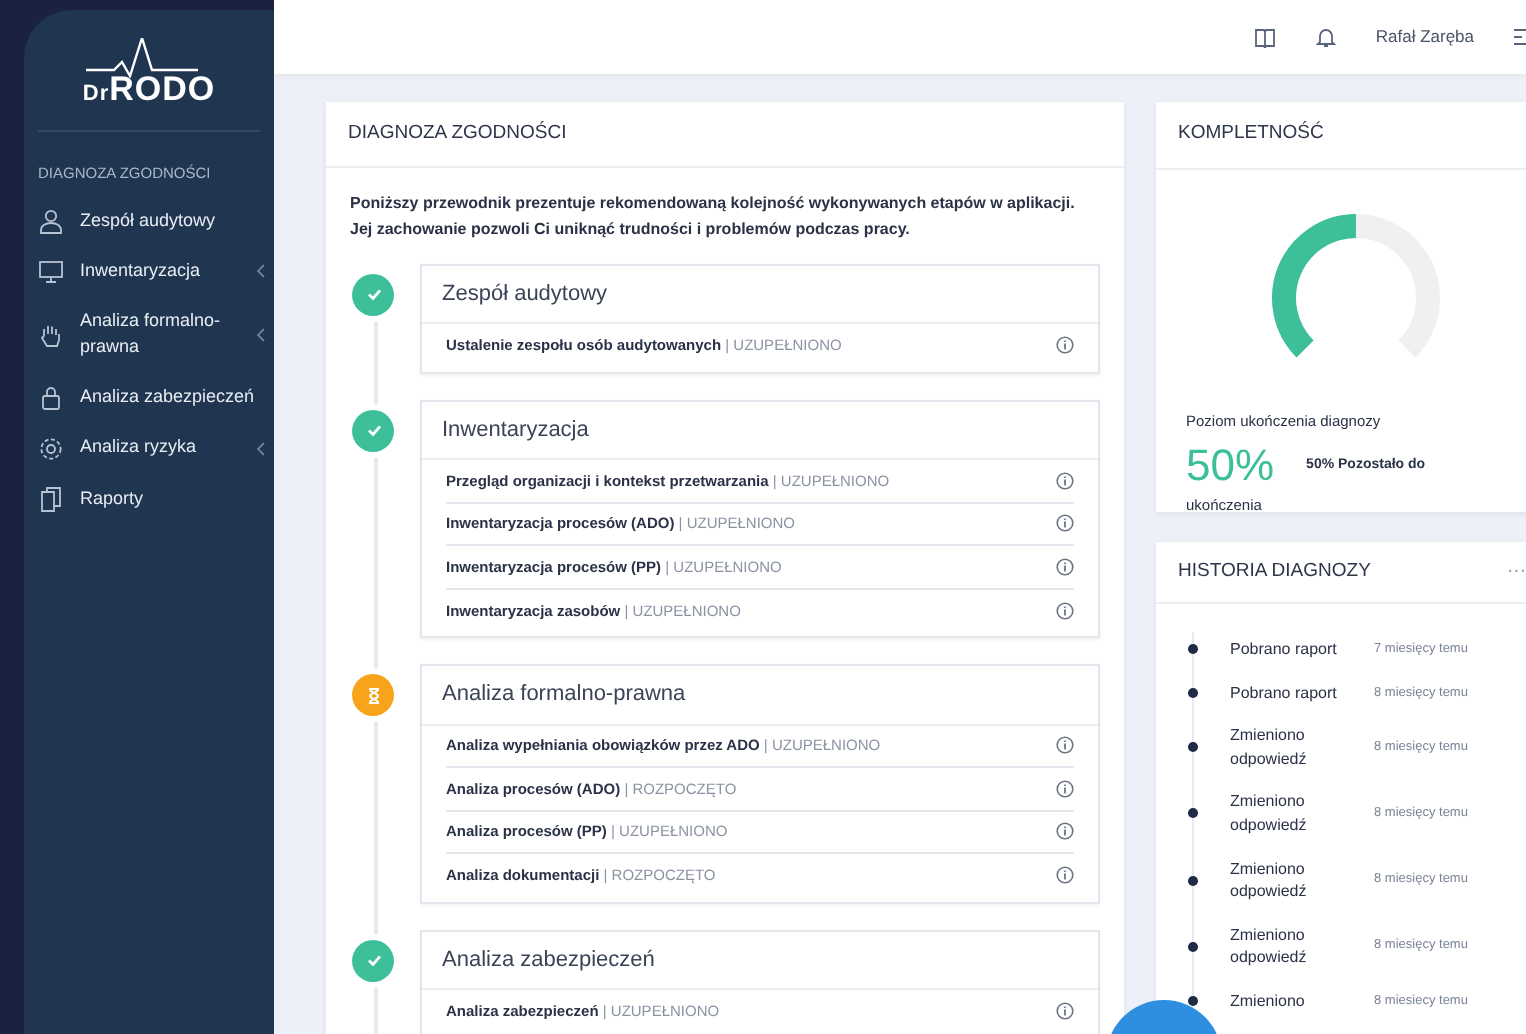 Image resolution: width=1526 pixels, height=1034 pixels. I want to click on completion-percent: 50%, so click(1230, 466).